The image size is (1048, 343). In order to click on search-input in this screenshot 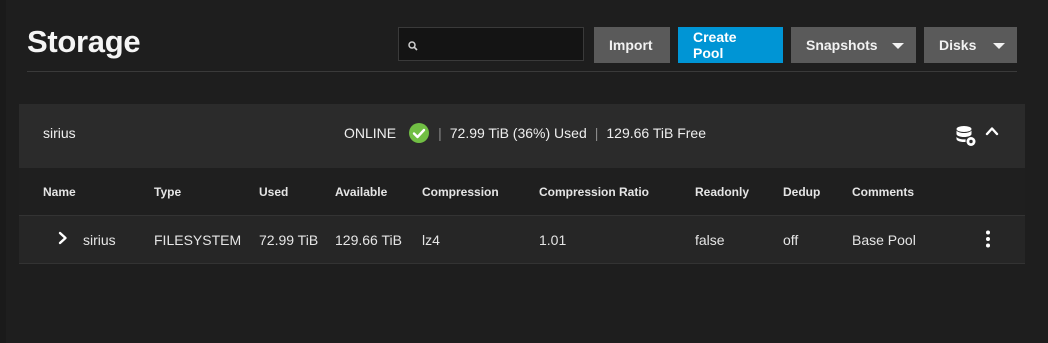, I will do `click(503, 45)`.